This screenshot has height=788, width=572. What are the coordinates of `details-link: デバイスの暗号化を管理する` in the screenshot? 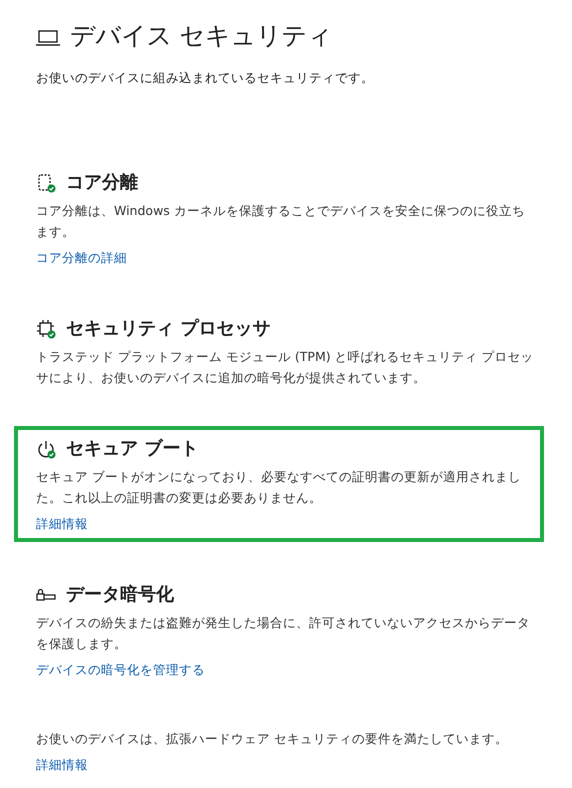 It's located at (120, 670).